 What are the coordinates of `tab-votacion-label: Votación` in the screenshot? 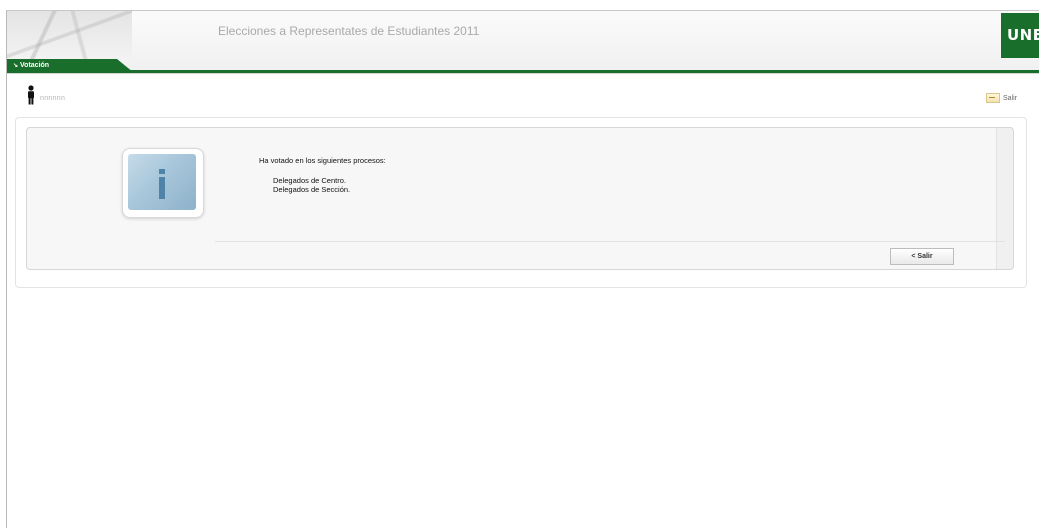 It's located at (35, 65).